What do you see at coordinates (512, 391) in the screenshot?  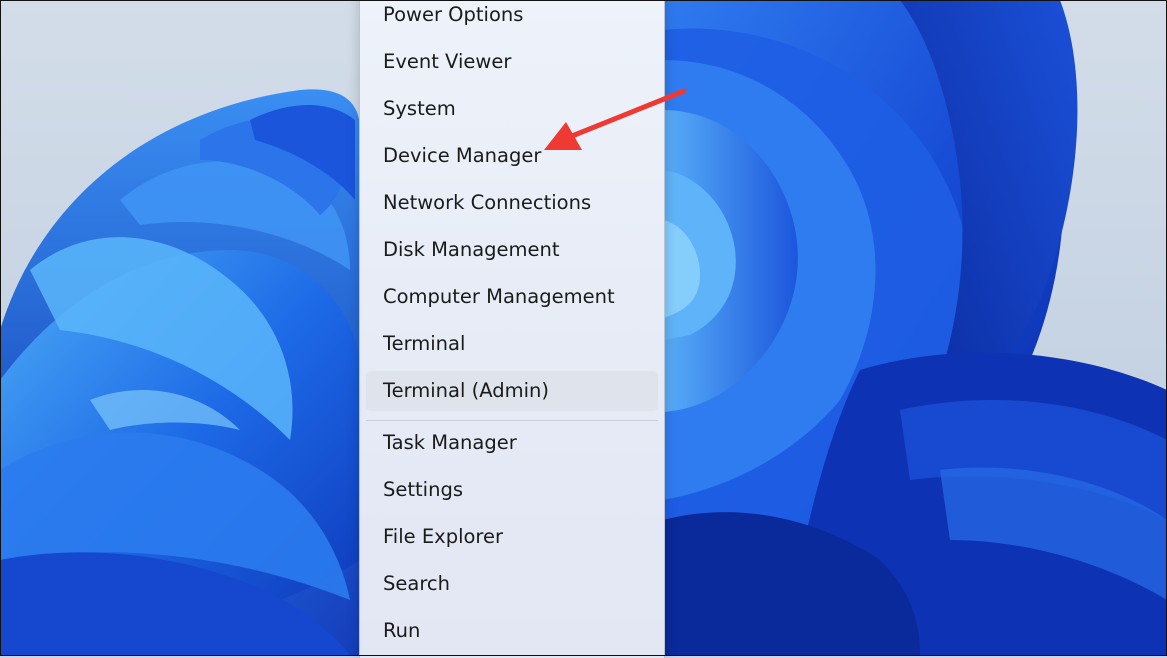 I see `menu-item-terminal-admin: Terminal (Admin)` at bounding box center [512, 391].